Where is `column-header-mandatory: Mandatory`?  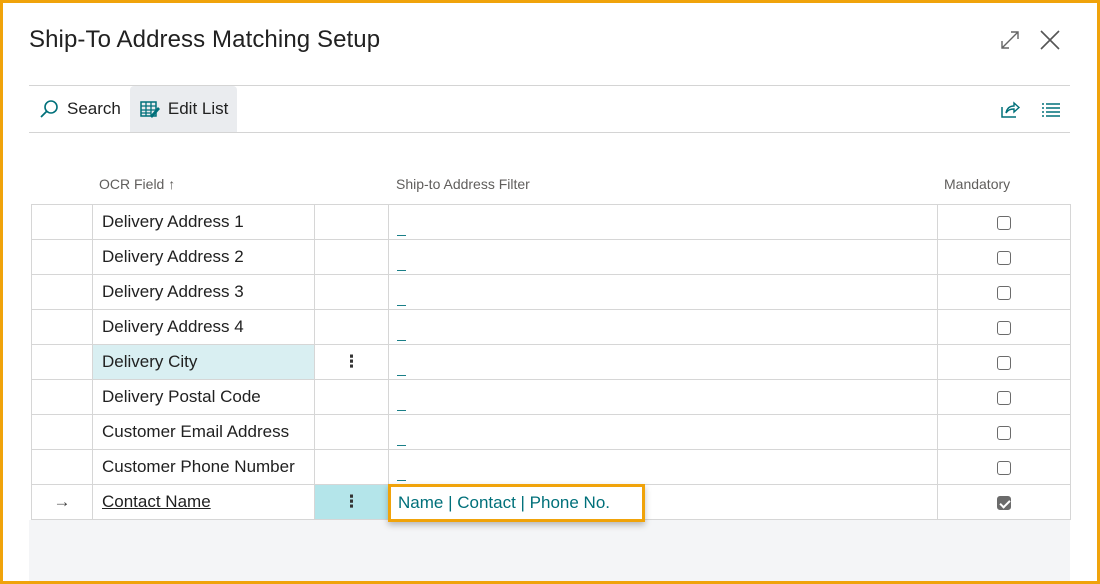 column-header-mandatory: Mandatory is located at coordinates (977, 184).